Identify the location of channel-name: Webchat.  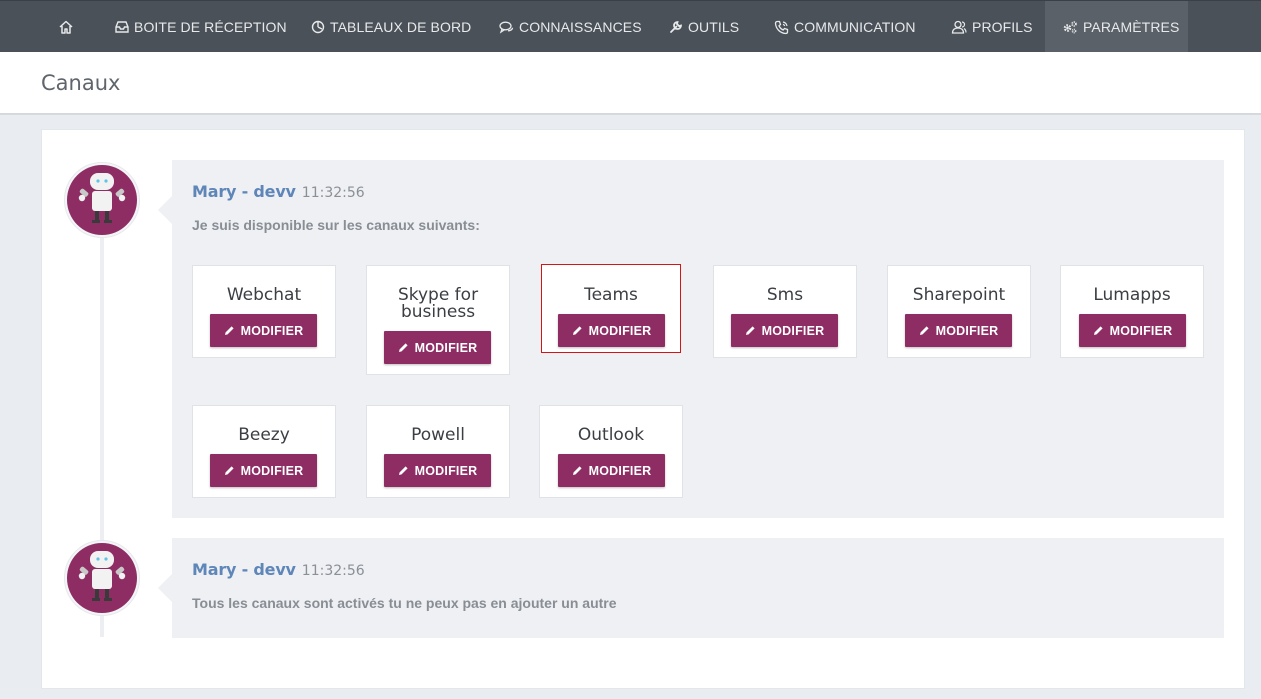
(264, 295).